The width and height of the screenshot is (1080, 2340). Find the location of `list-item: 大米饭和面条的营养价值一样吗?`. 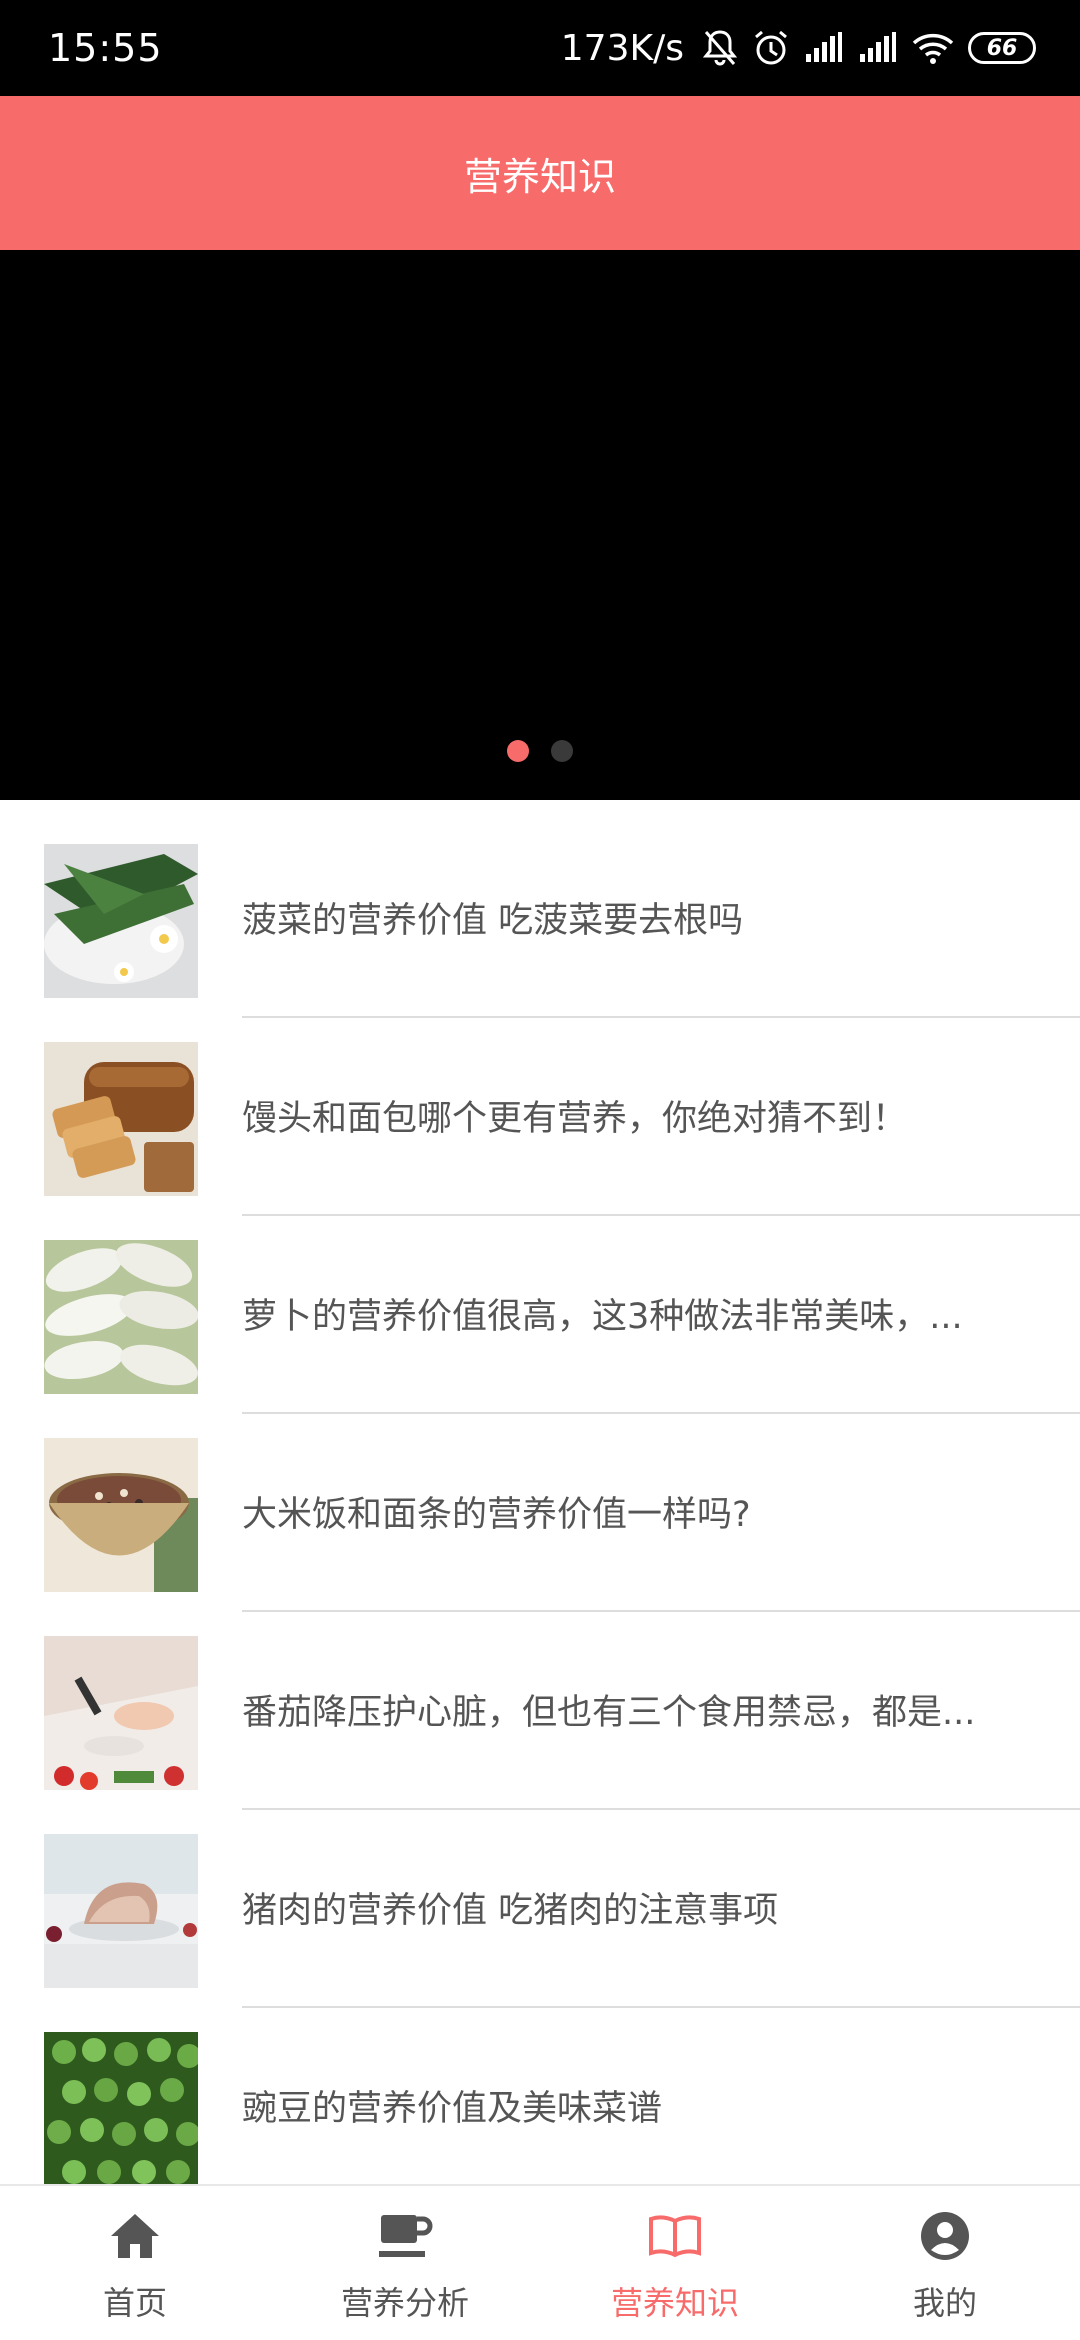

list-item: 大米饭和面条的营养价值一样吗? is located at coordinates (540, 1503).